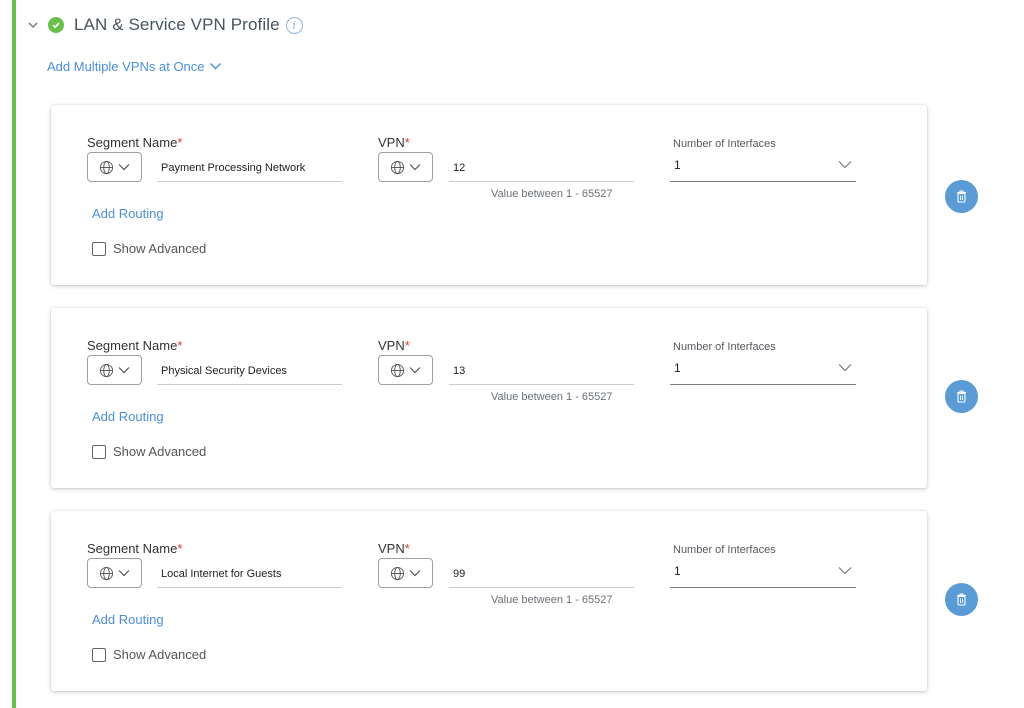  Describe the element at coordinates (249, 574) in the screenshot. I see `segment-name-input: Local Internet for Guests` at that location.